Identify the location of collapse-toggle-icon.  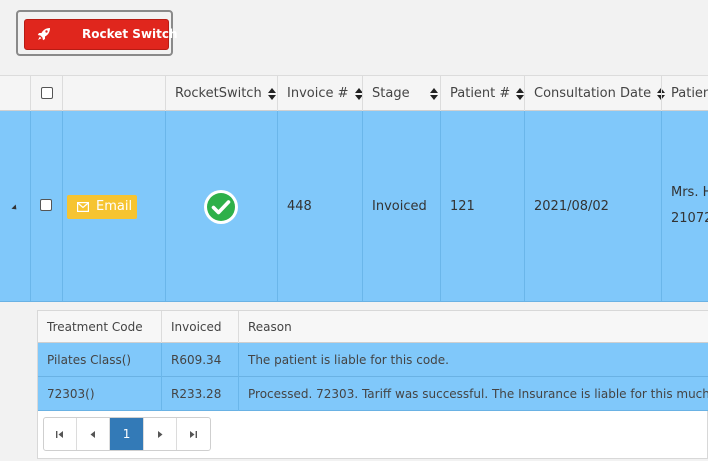
(15, 208).